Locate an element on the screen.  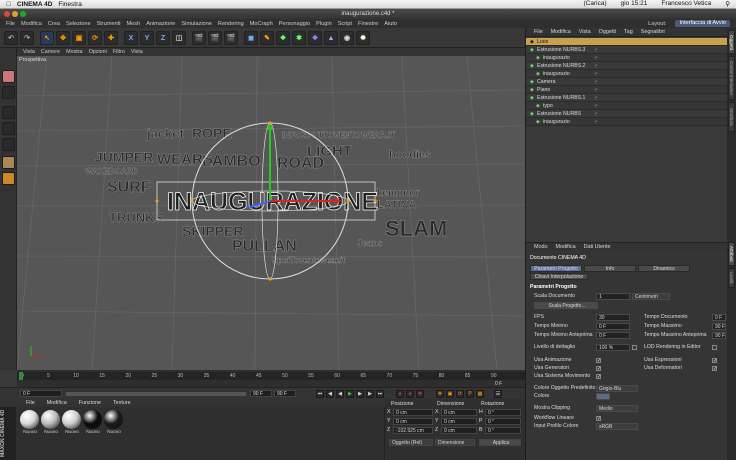
first-frame-icon: ⏮ is located at coordinates (320, 394).